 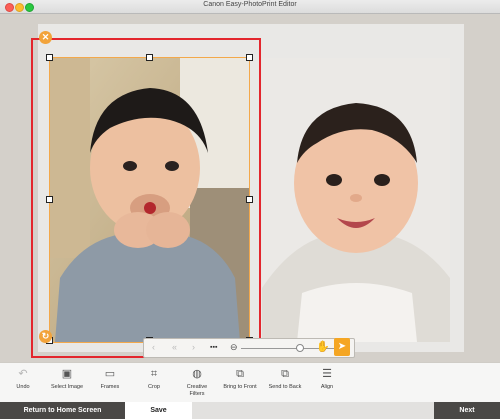 I want to click on resize-handle-top, so click(x=149, y=57).